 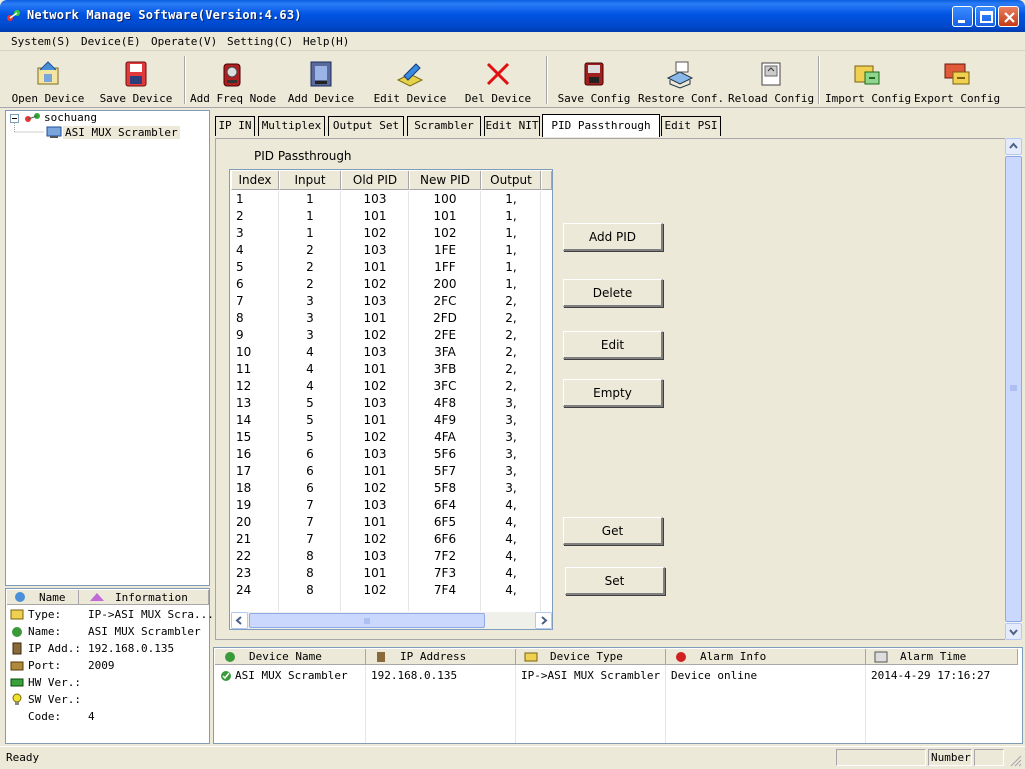 I want to click on set-button: Set, so click(x=615, y=581).